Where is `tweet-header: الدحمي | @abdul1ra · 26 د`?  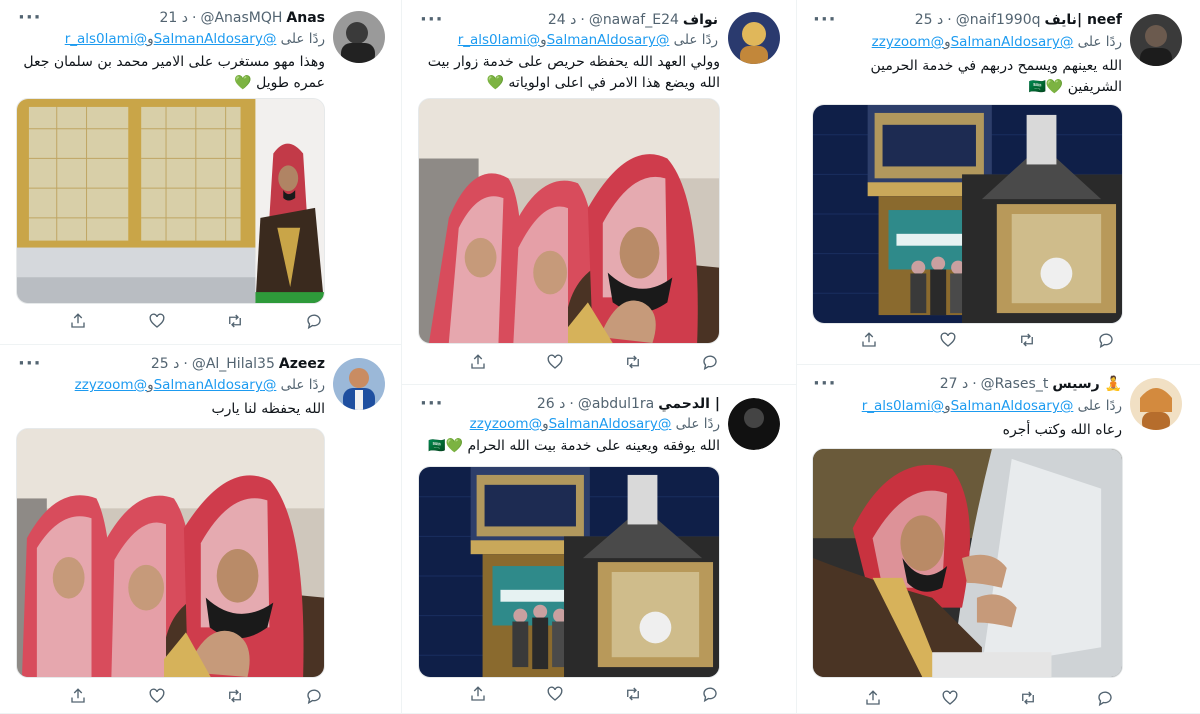
tweet-header: الدحمي | @abdul1ra · 26 د is located at coordinates (628, 404).